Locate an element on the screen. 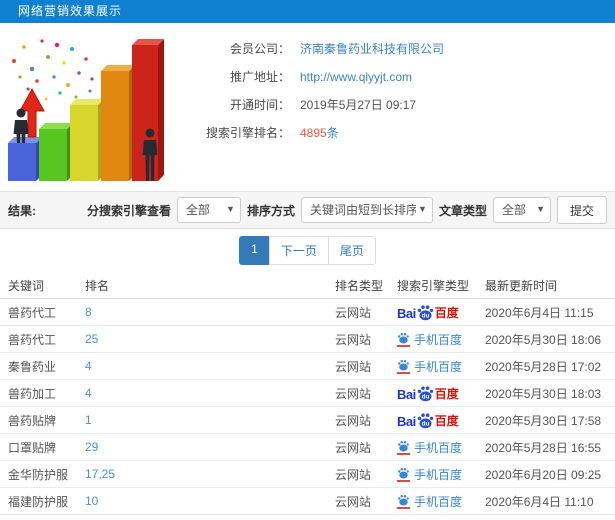 This screenshot has height=520, width=615. pagination-last-button: 尾页 is located at coordinates (351, 250).